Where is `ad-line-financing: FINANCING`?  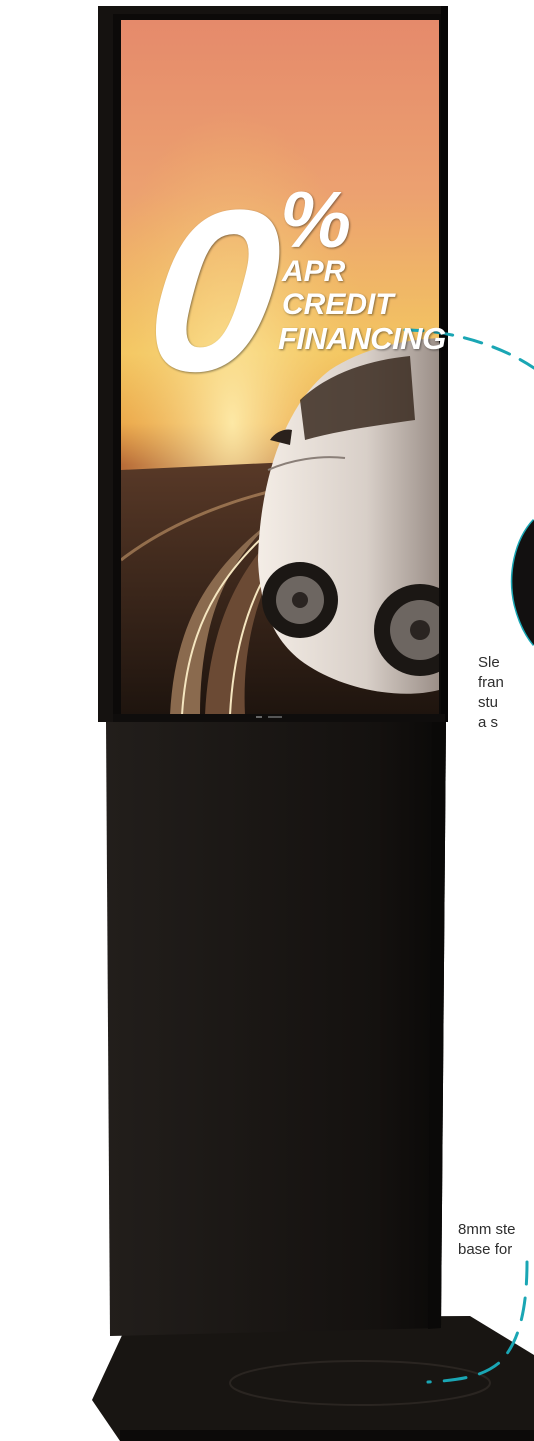 ad-line-financing: FINANCING is located at coordinates (362, 338).